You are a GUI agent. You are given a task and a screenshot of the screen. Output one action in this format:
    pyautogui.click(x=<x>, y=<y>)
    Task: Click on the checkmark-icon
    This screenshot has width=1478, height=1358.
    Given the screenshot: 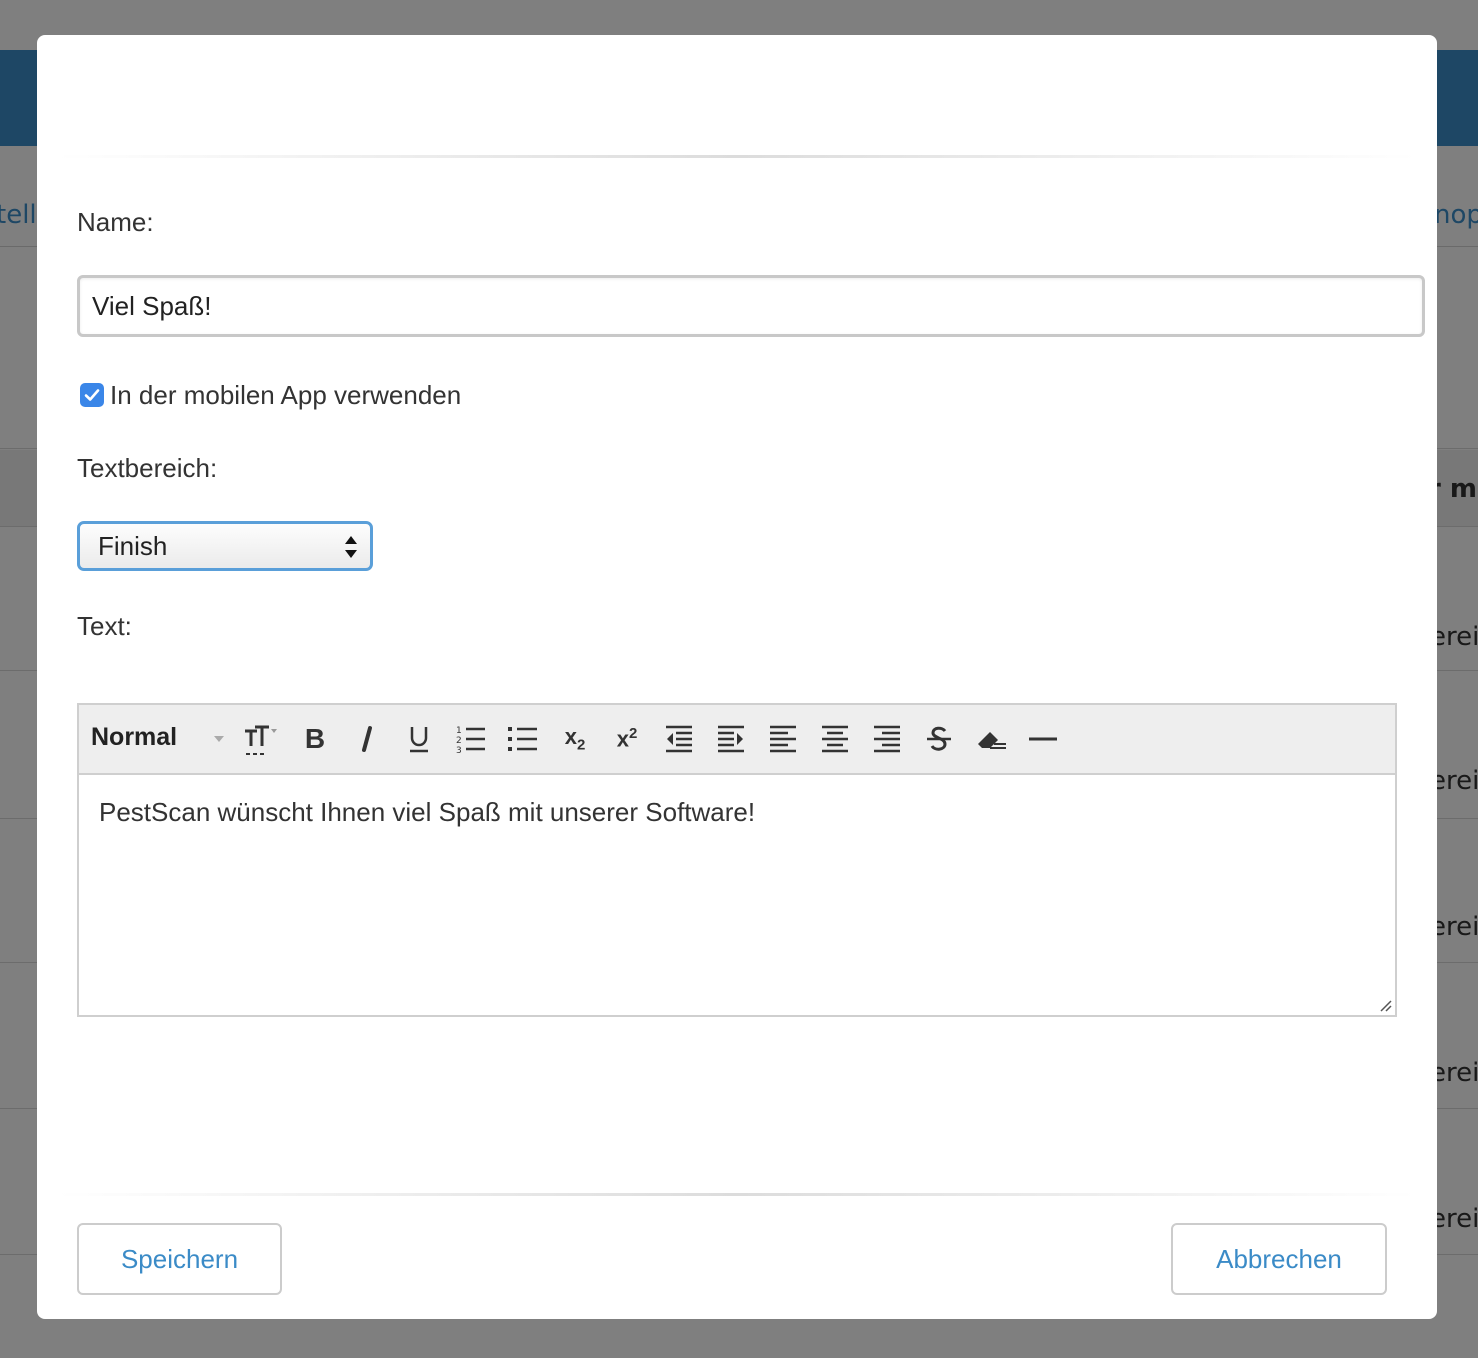 What is the action you would take?
    pyautogui.click(x=92, y=395)
    